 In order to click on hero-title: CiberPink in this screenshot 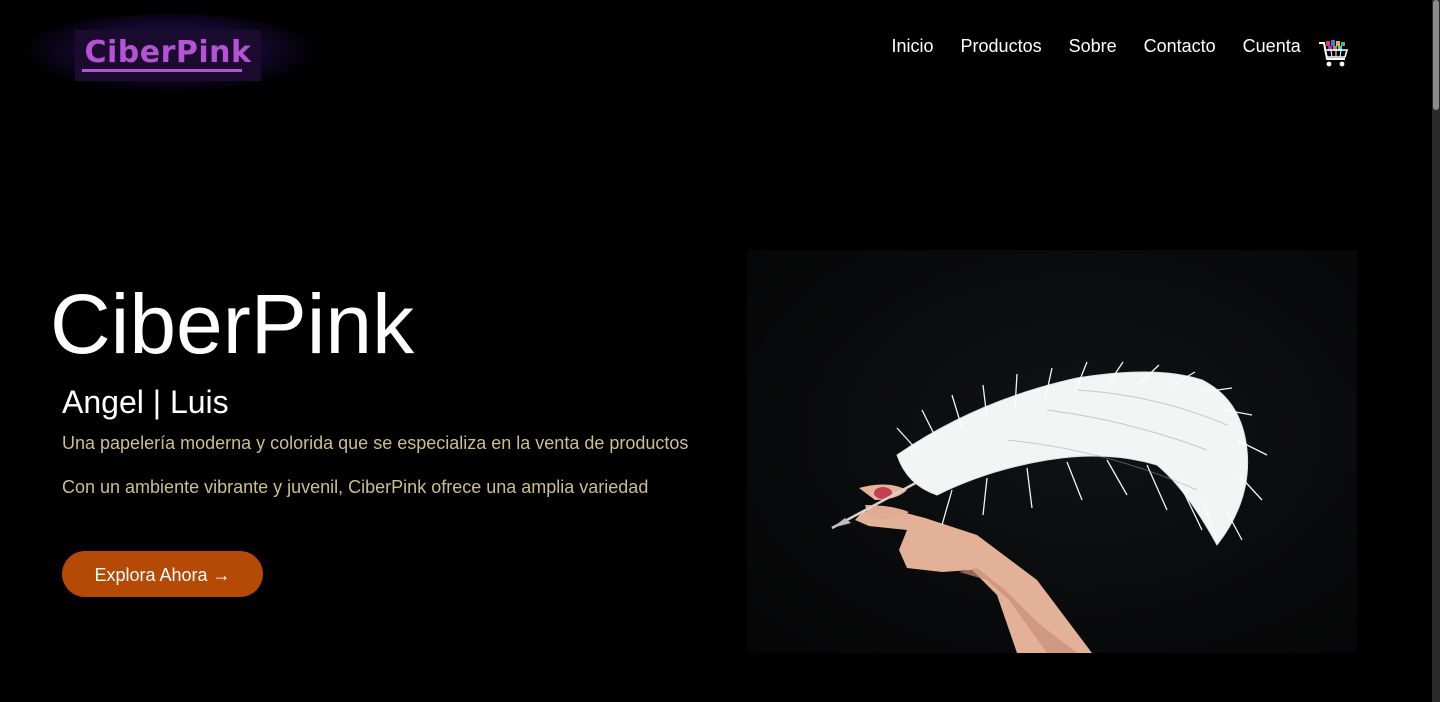, I will do `click(232, 324)`.